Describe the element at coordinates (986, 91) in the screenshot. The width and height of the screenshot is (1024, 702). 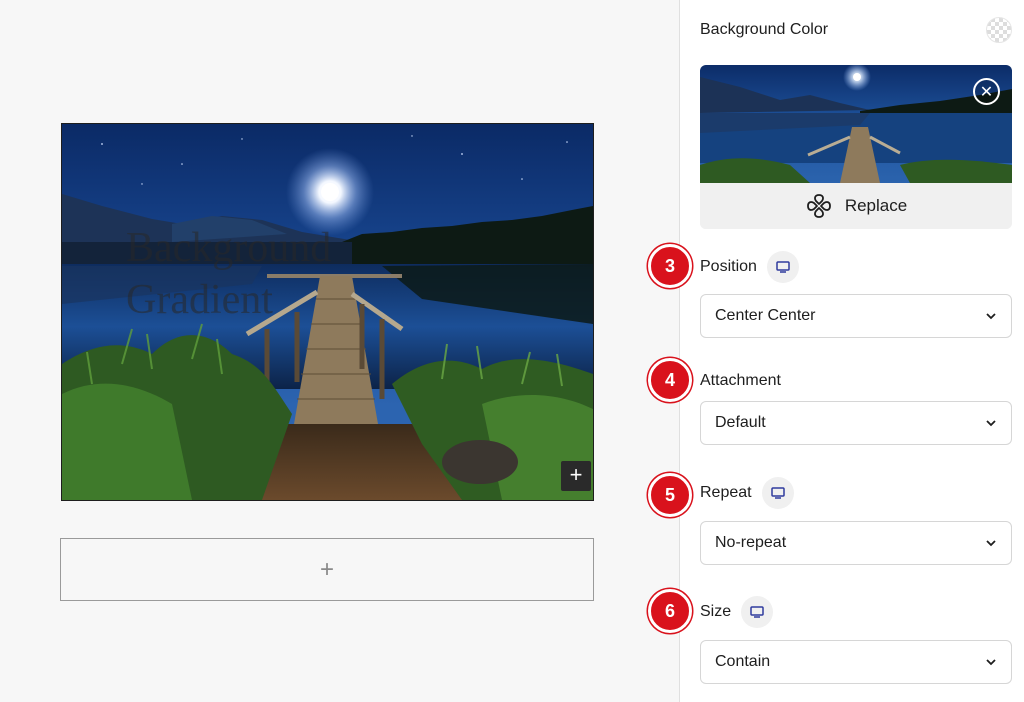
I see `close-circle-icon: ✕` at that location.